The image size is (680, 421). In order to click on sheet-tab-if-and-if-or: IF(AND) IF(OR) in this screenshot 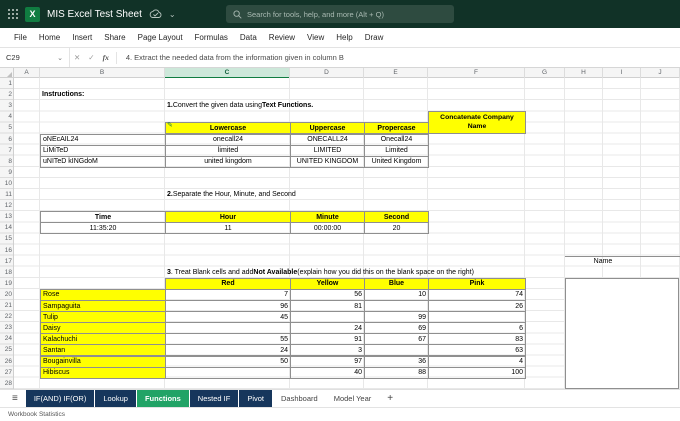, I will do `click(60, 398)`.